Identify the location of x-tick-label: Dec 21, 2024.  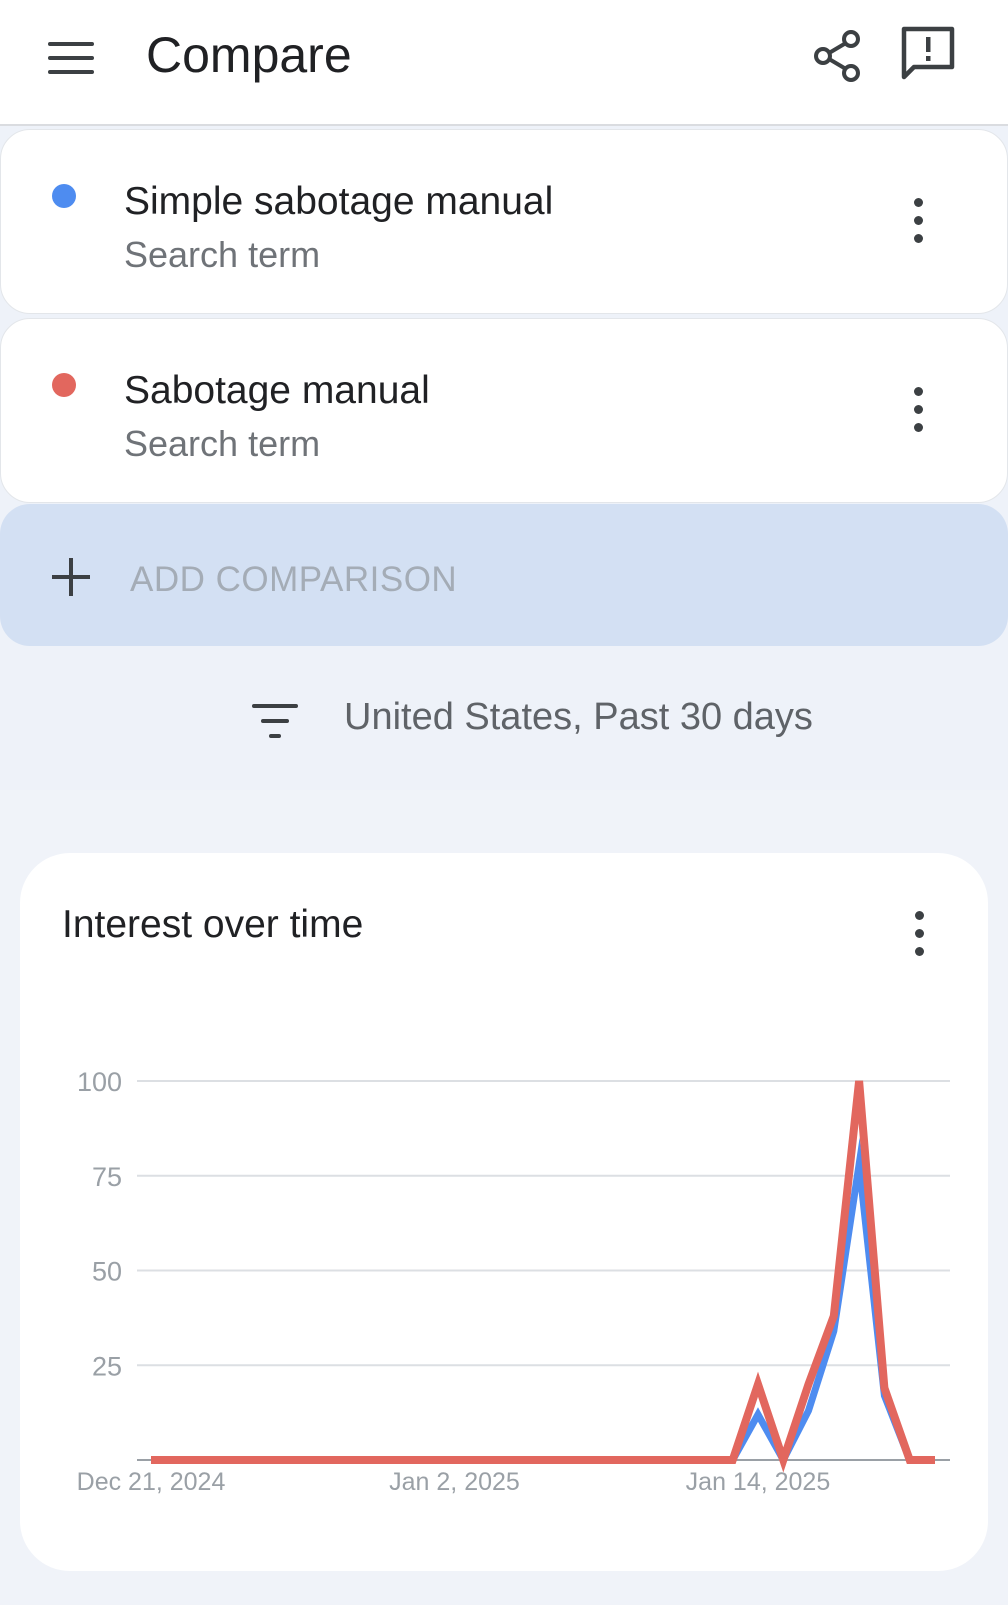
(151, 1482).